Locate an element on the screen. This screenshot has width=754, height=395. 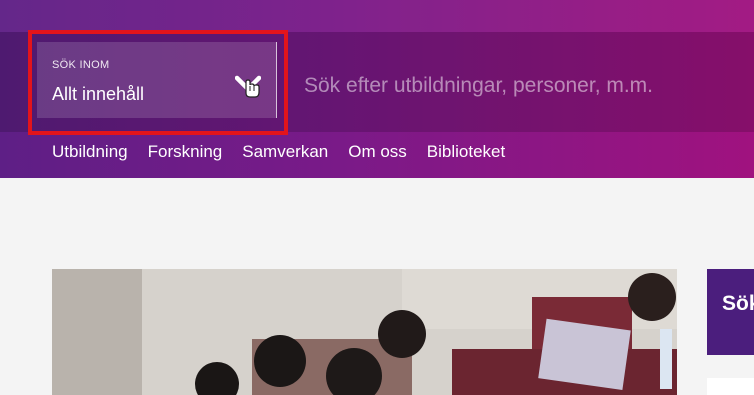
sidebar-search-card: Sök is located at coordinates (730, 312).